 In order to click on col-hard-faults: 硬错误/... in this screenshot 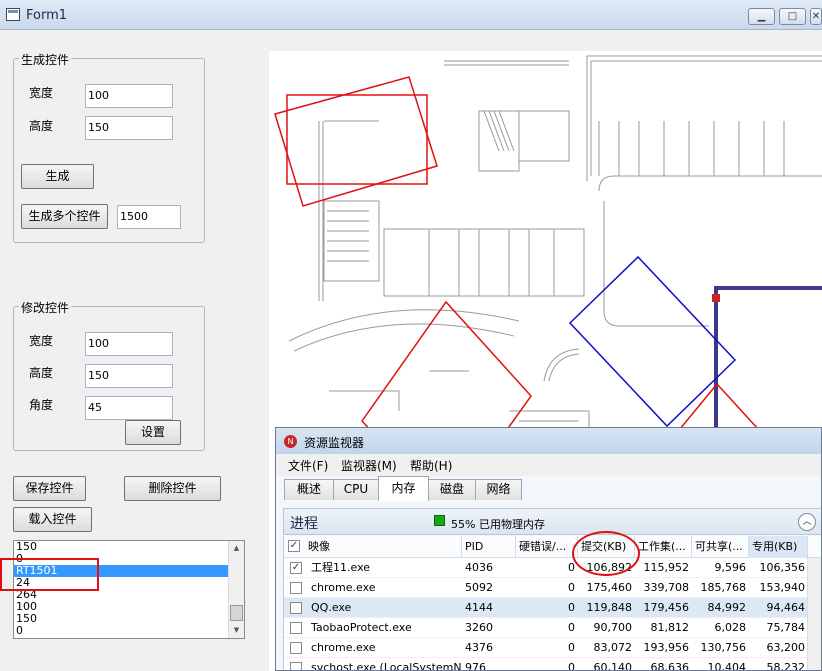, I will do `click(547, 547)`.